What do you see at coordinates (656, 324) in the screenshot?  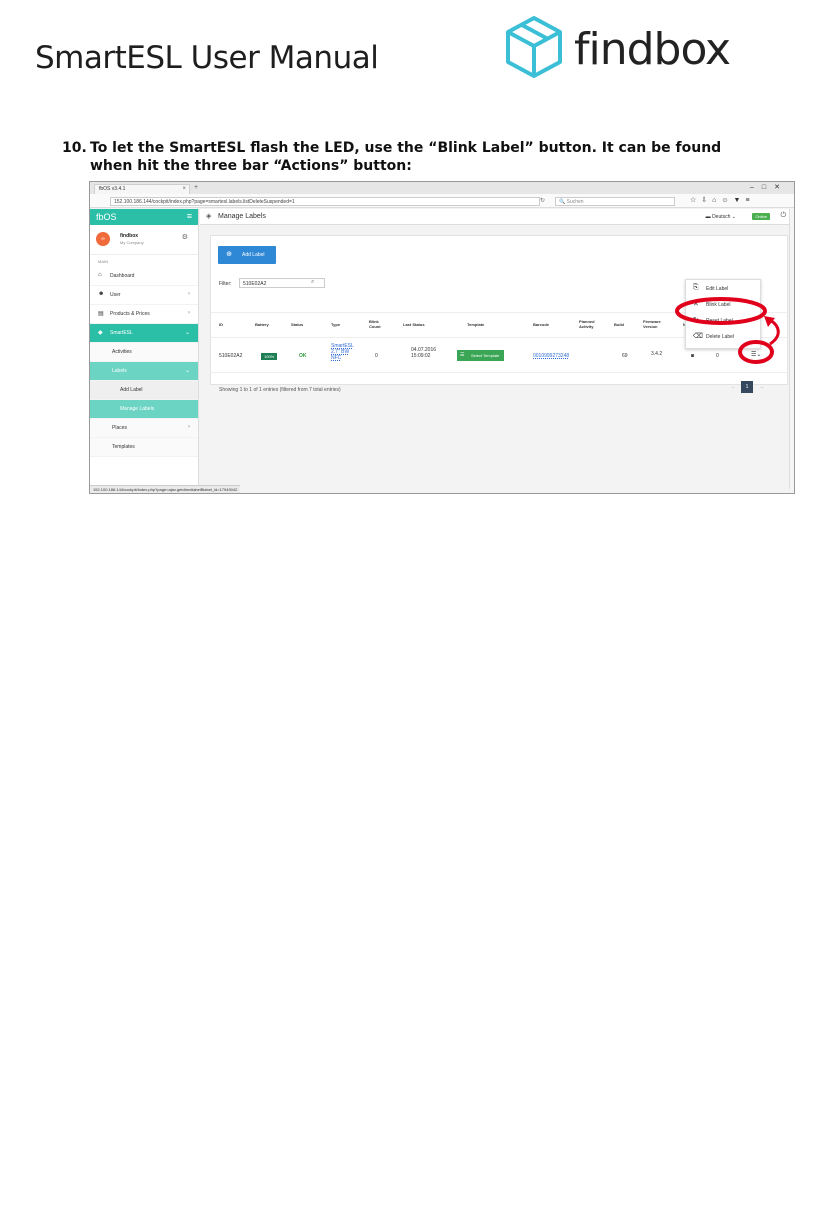 I see `col-firmware: Firmware Version` at bounding box center [656, 324].